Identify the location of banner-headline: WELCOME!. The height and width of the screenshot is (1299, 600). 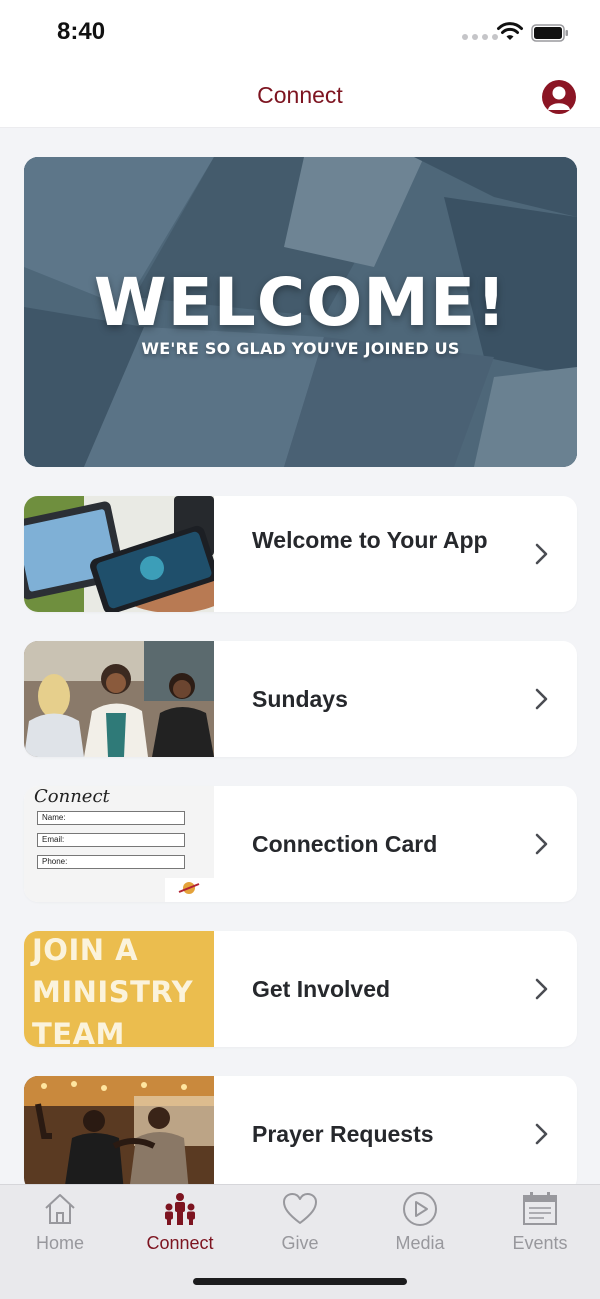
(300, 302).